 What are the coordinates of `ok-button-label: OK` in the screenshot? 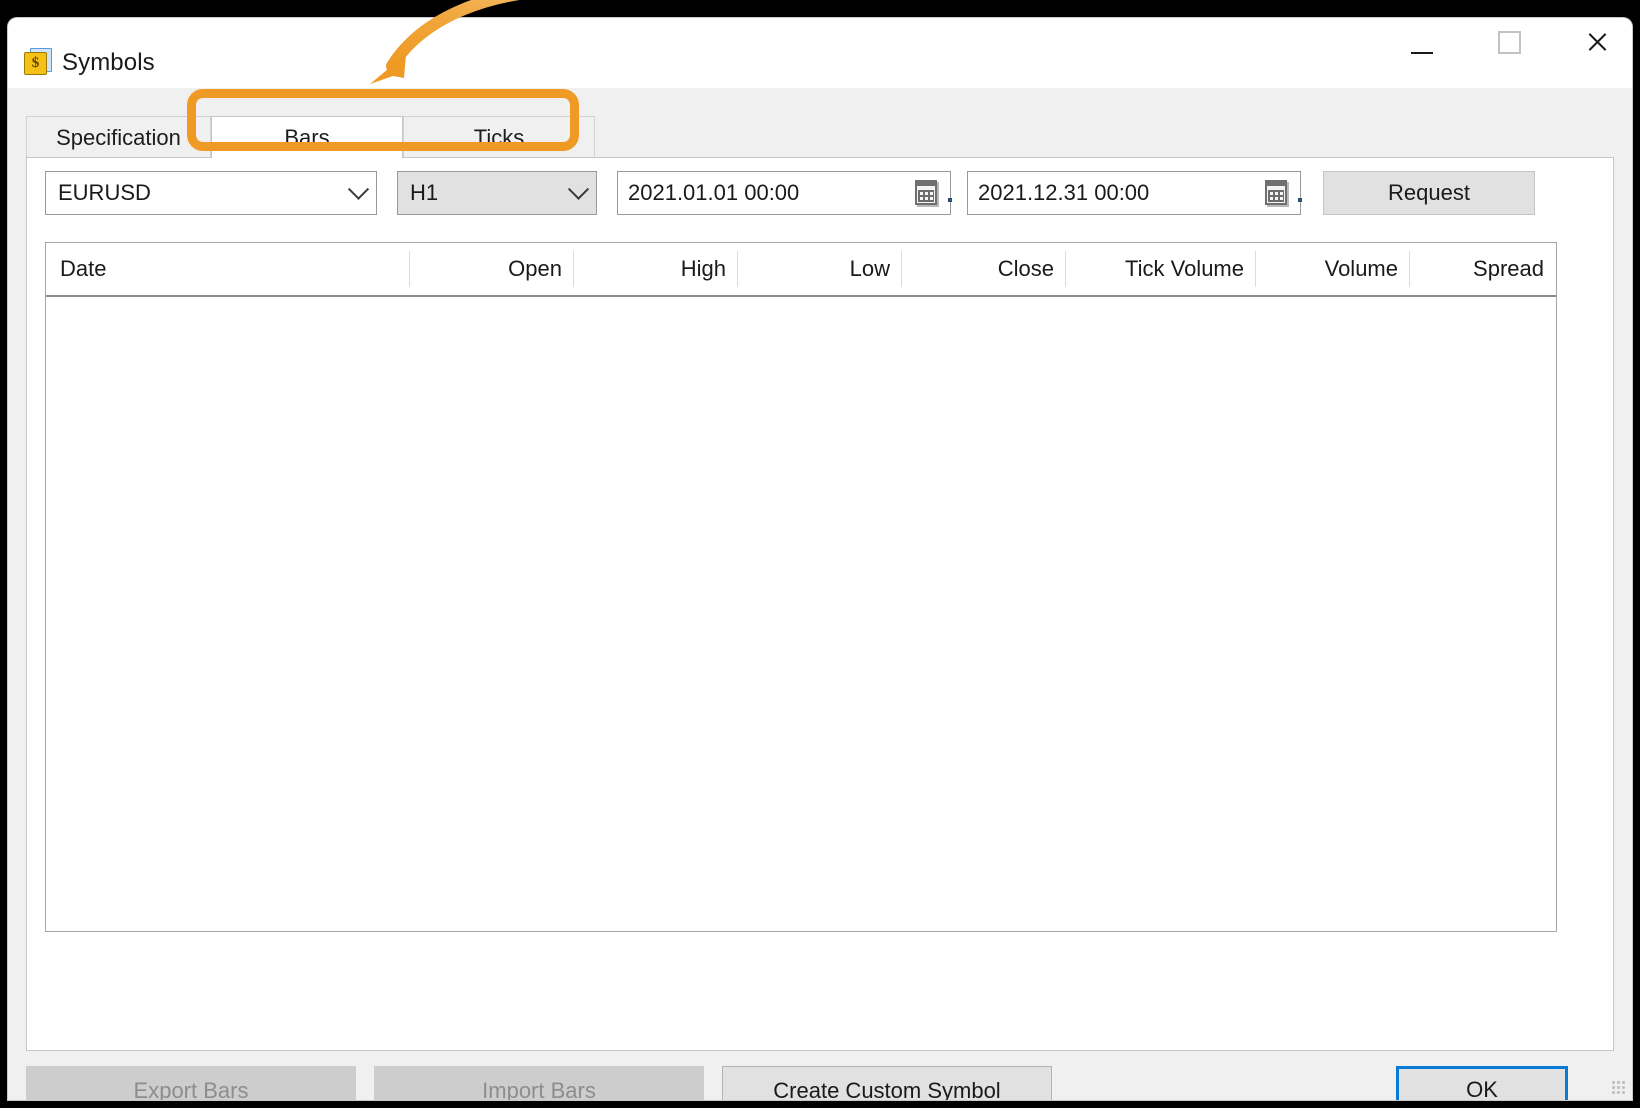 It's located at (1482, 1088).